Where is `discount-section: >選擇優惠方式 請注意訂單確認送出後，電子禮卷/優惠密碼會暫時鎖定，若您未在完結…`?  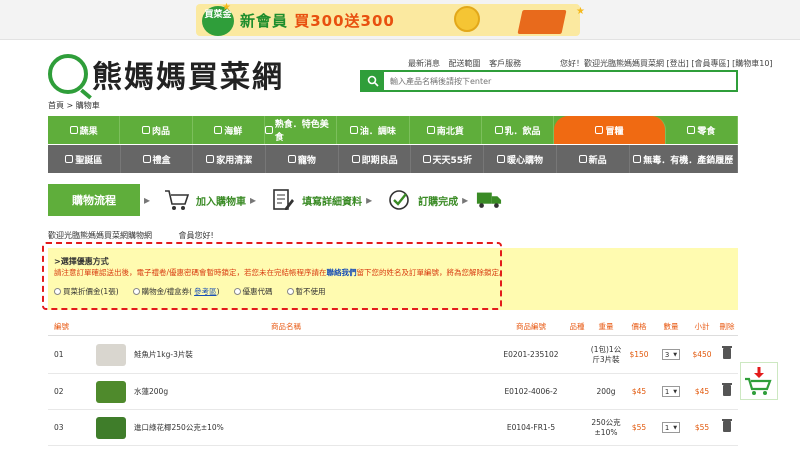 discount-section: >選擇優惠方式 請注意訂單確認送出後，電子禮卷/優惠密碼會暫時鎖定，若您未在完結… is located at coordinates (390, 276).